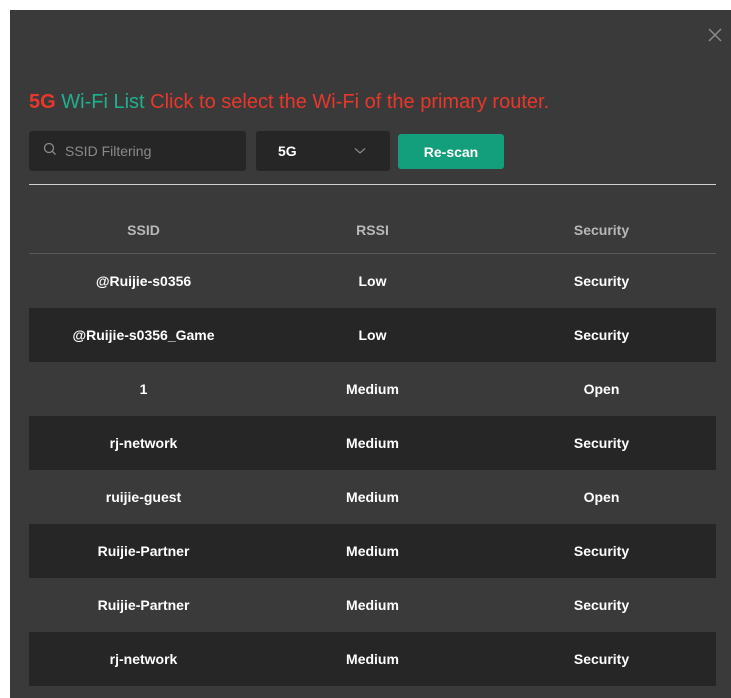 The image size is (731, 698). I want to click on band-select: 5G, so click(323, 151).